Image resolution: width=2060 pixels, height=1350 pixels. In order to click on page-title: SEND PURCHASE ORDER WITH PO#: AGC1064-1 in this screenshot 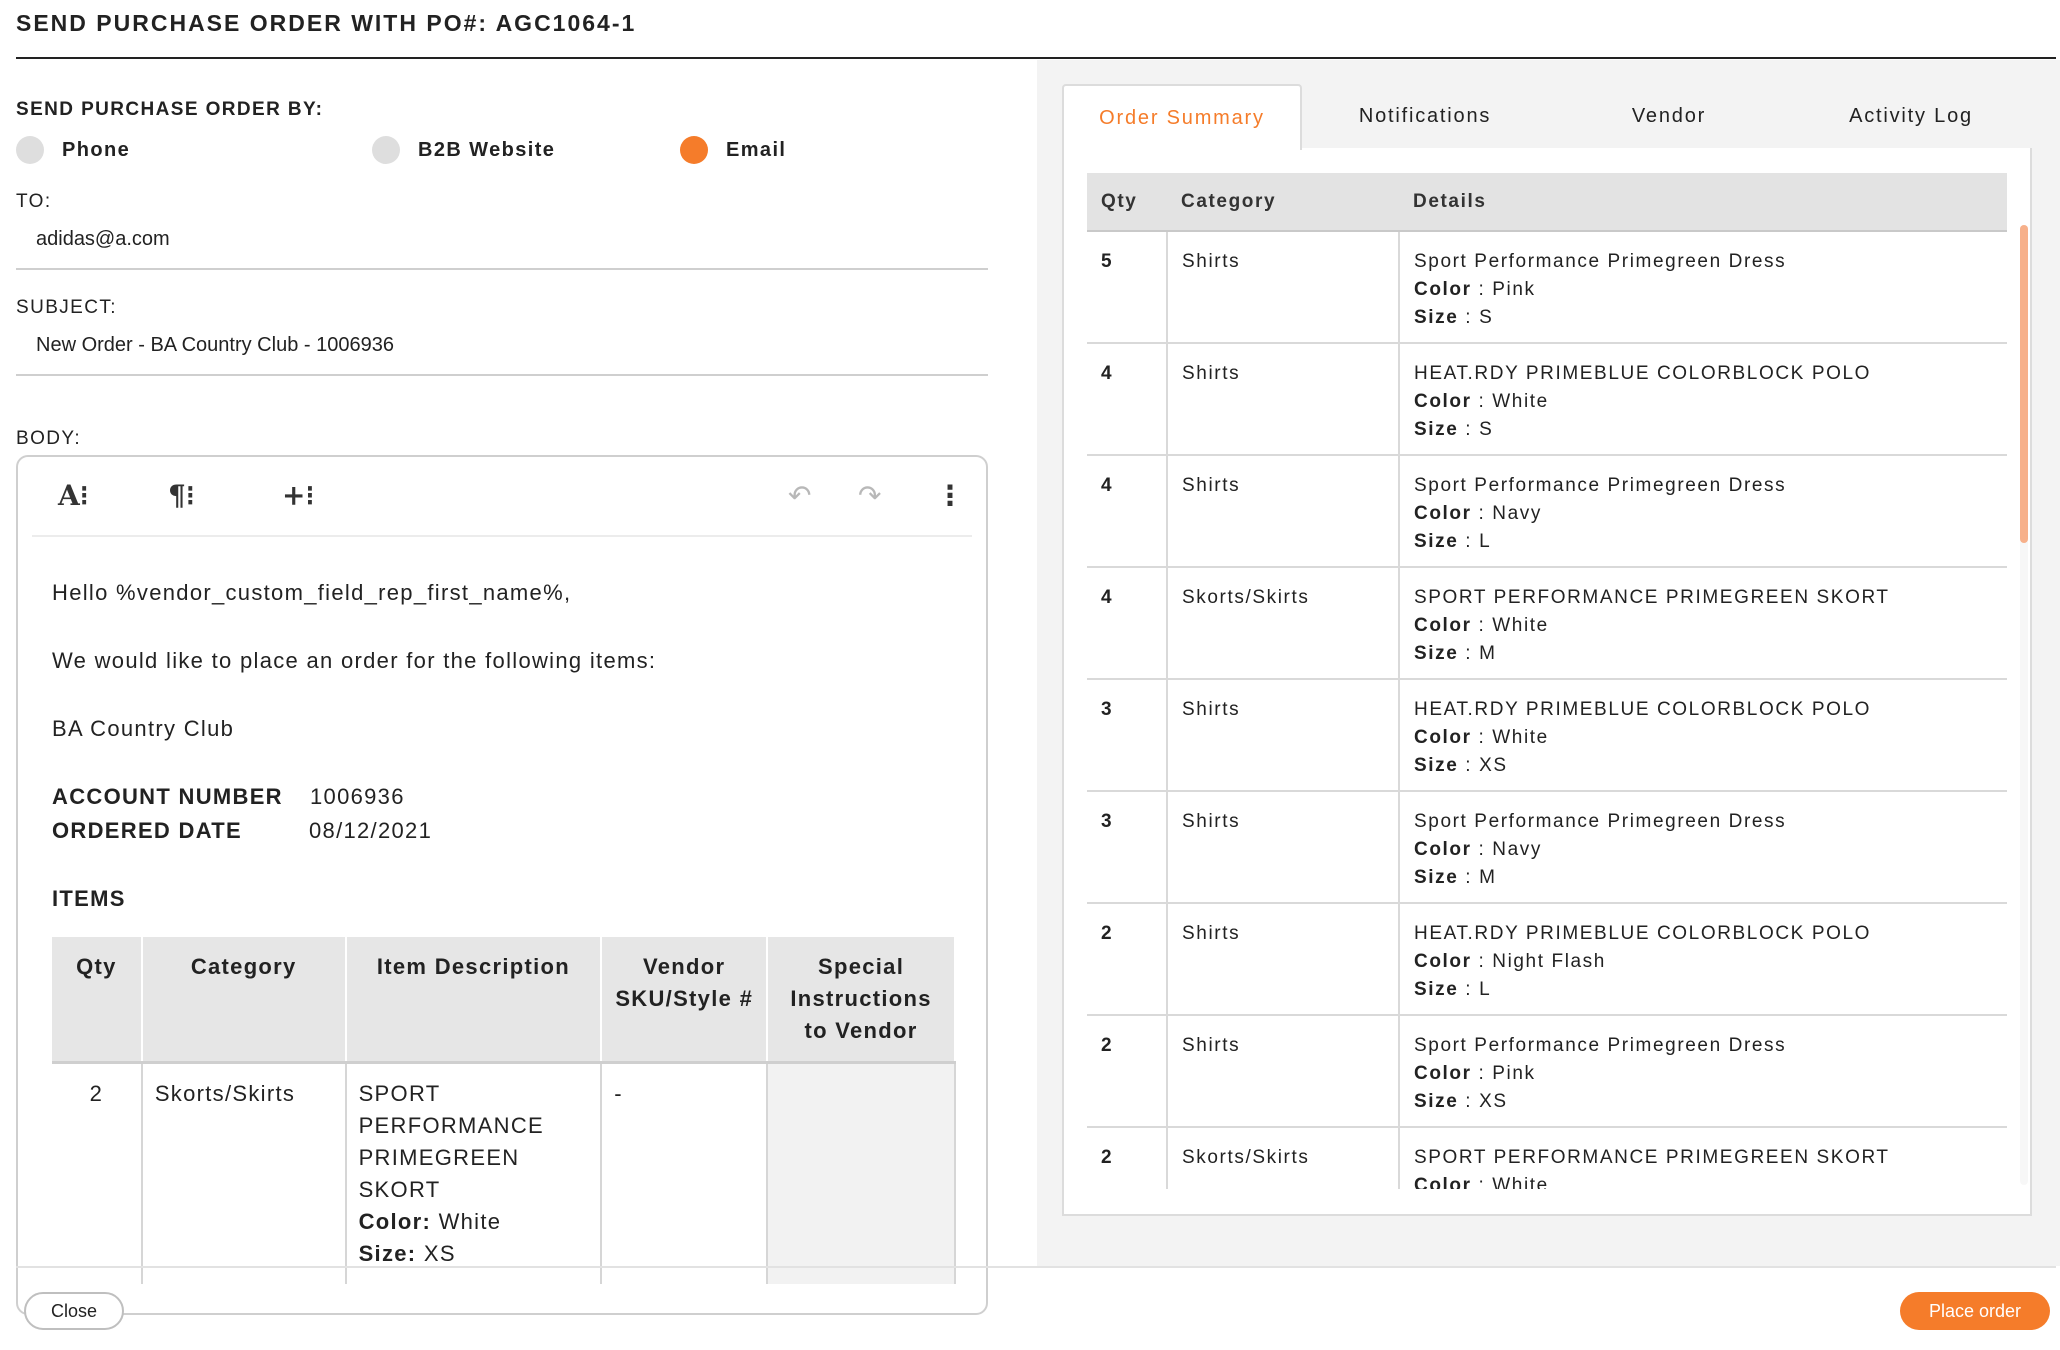, I will do `click(326, 23)`.